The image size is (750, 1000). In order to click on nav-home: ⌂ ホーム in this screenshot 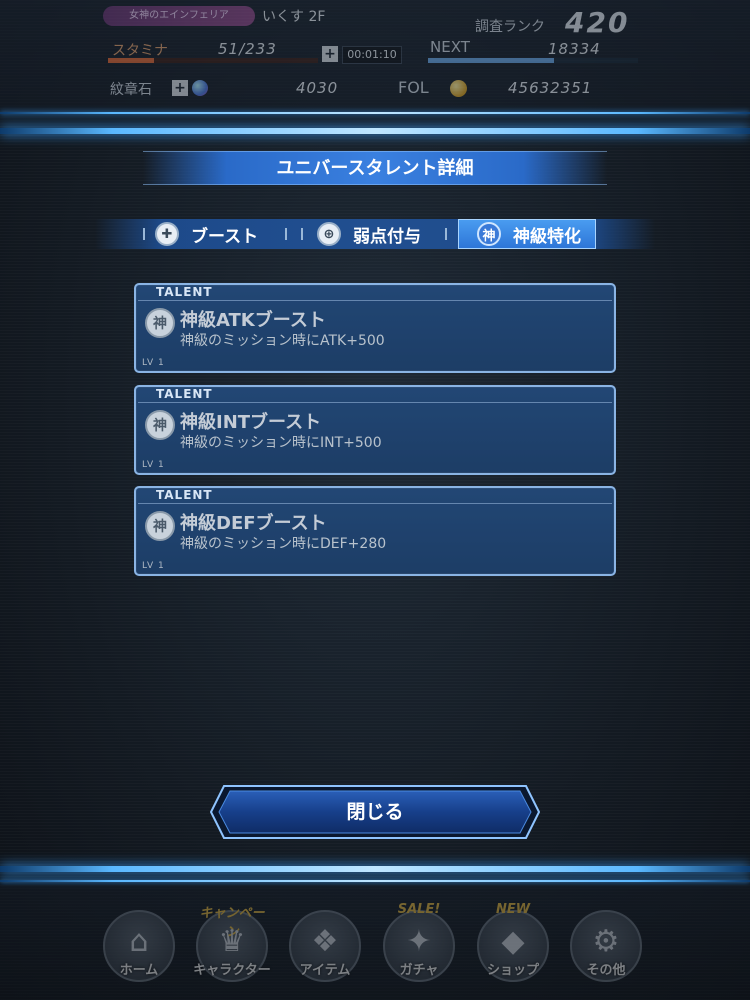, I will do `click(139, 946)`.